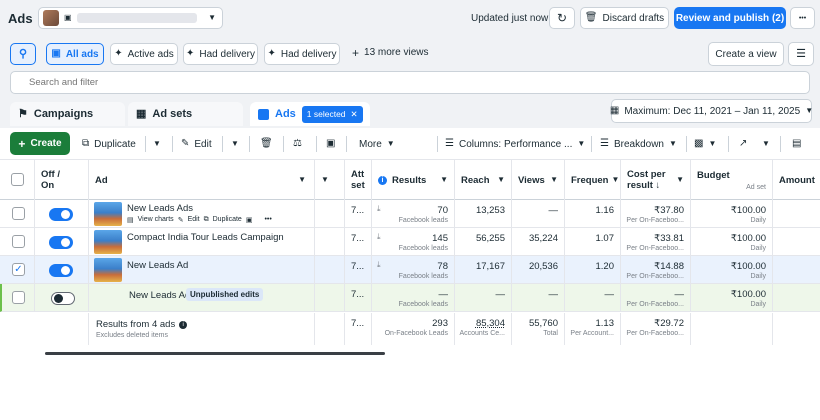  Describe the element at coordinates (605, 323) in the screenshot. I see `summary-freq: 1.13` at that location.